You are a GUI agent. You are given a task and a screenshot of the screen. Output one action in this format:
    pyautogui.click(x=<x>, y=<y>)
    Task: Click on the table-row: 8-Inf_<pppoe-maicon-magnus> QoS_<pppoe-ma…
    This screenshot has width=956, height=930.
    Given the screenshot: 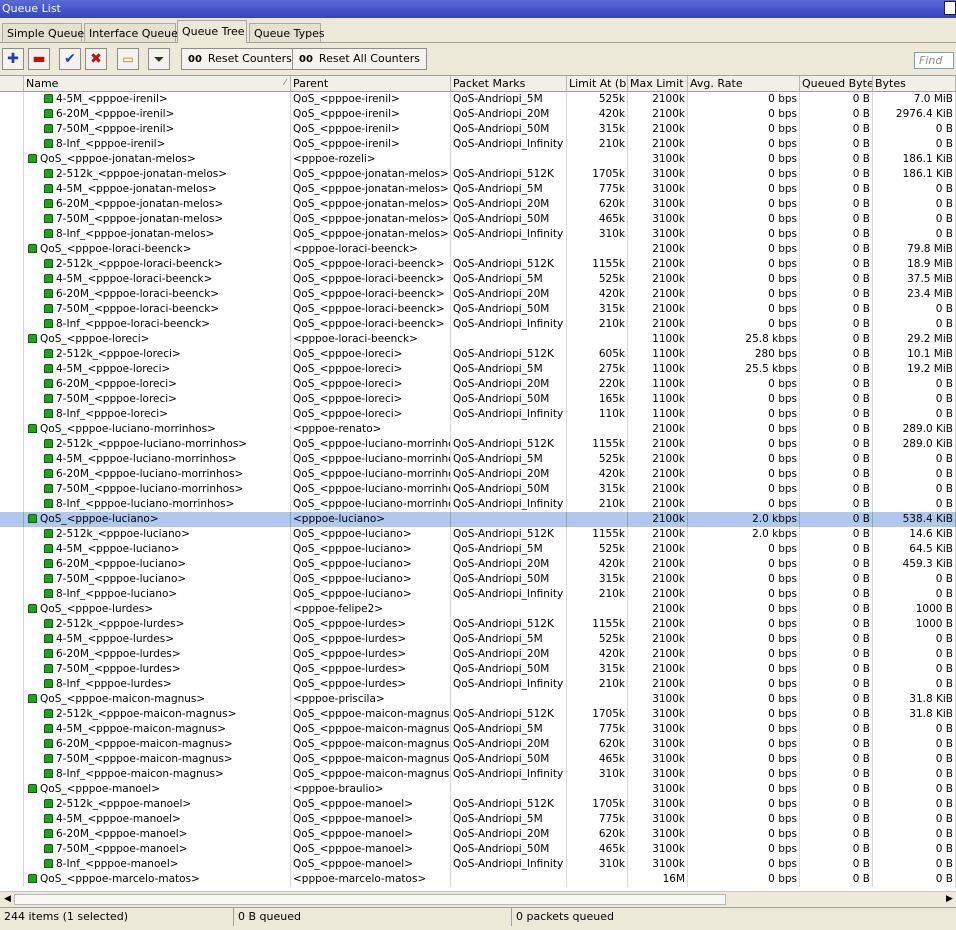 What is the action you would take?
    pyautogui.click(x=478, y=774)
    